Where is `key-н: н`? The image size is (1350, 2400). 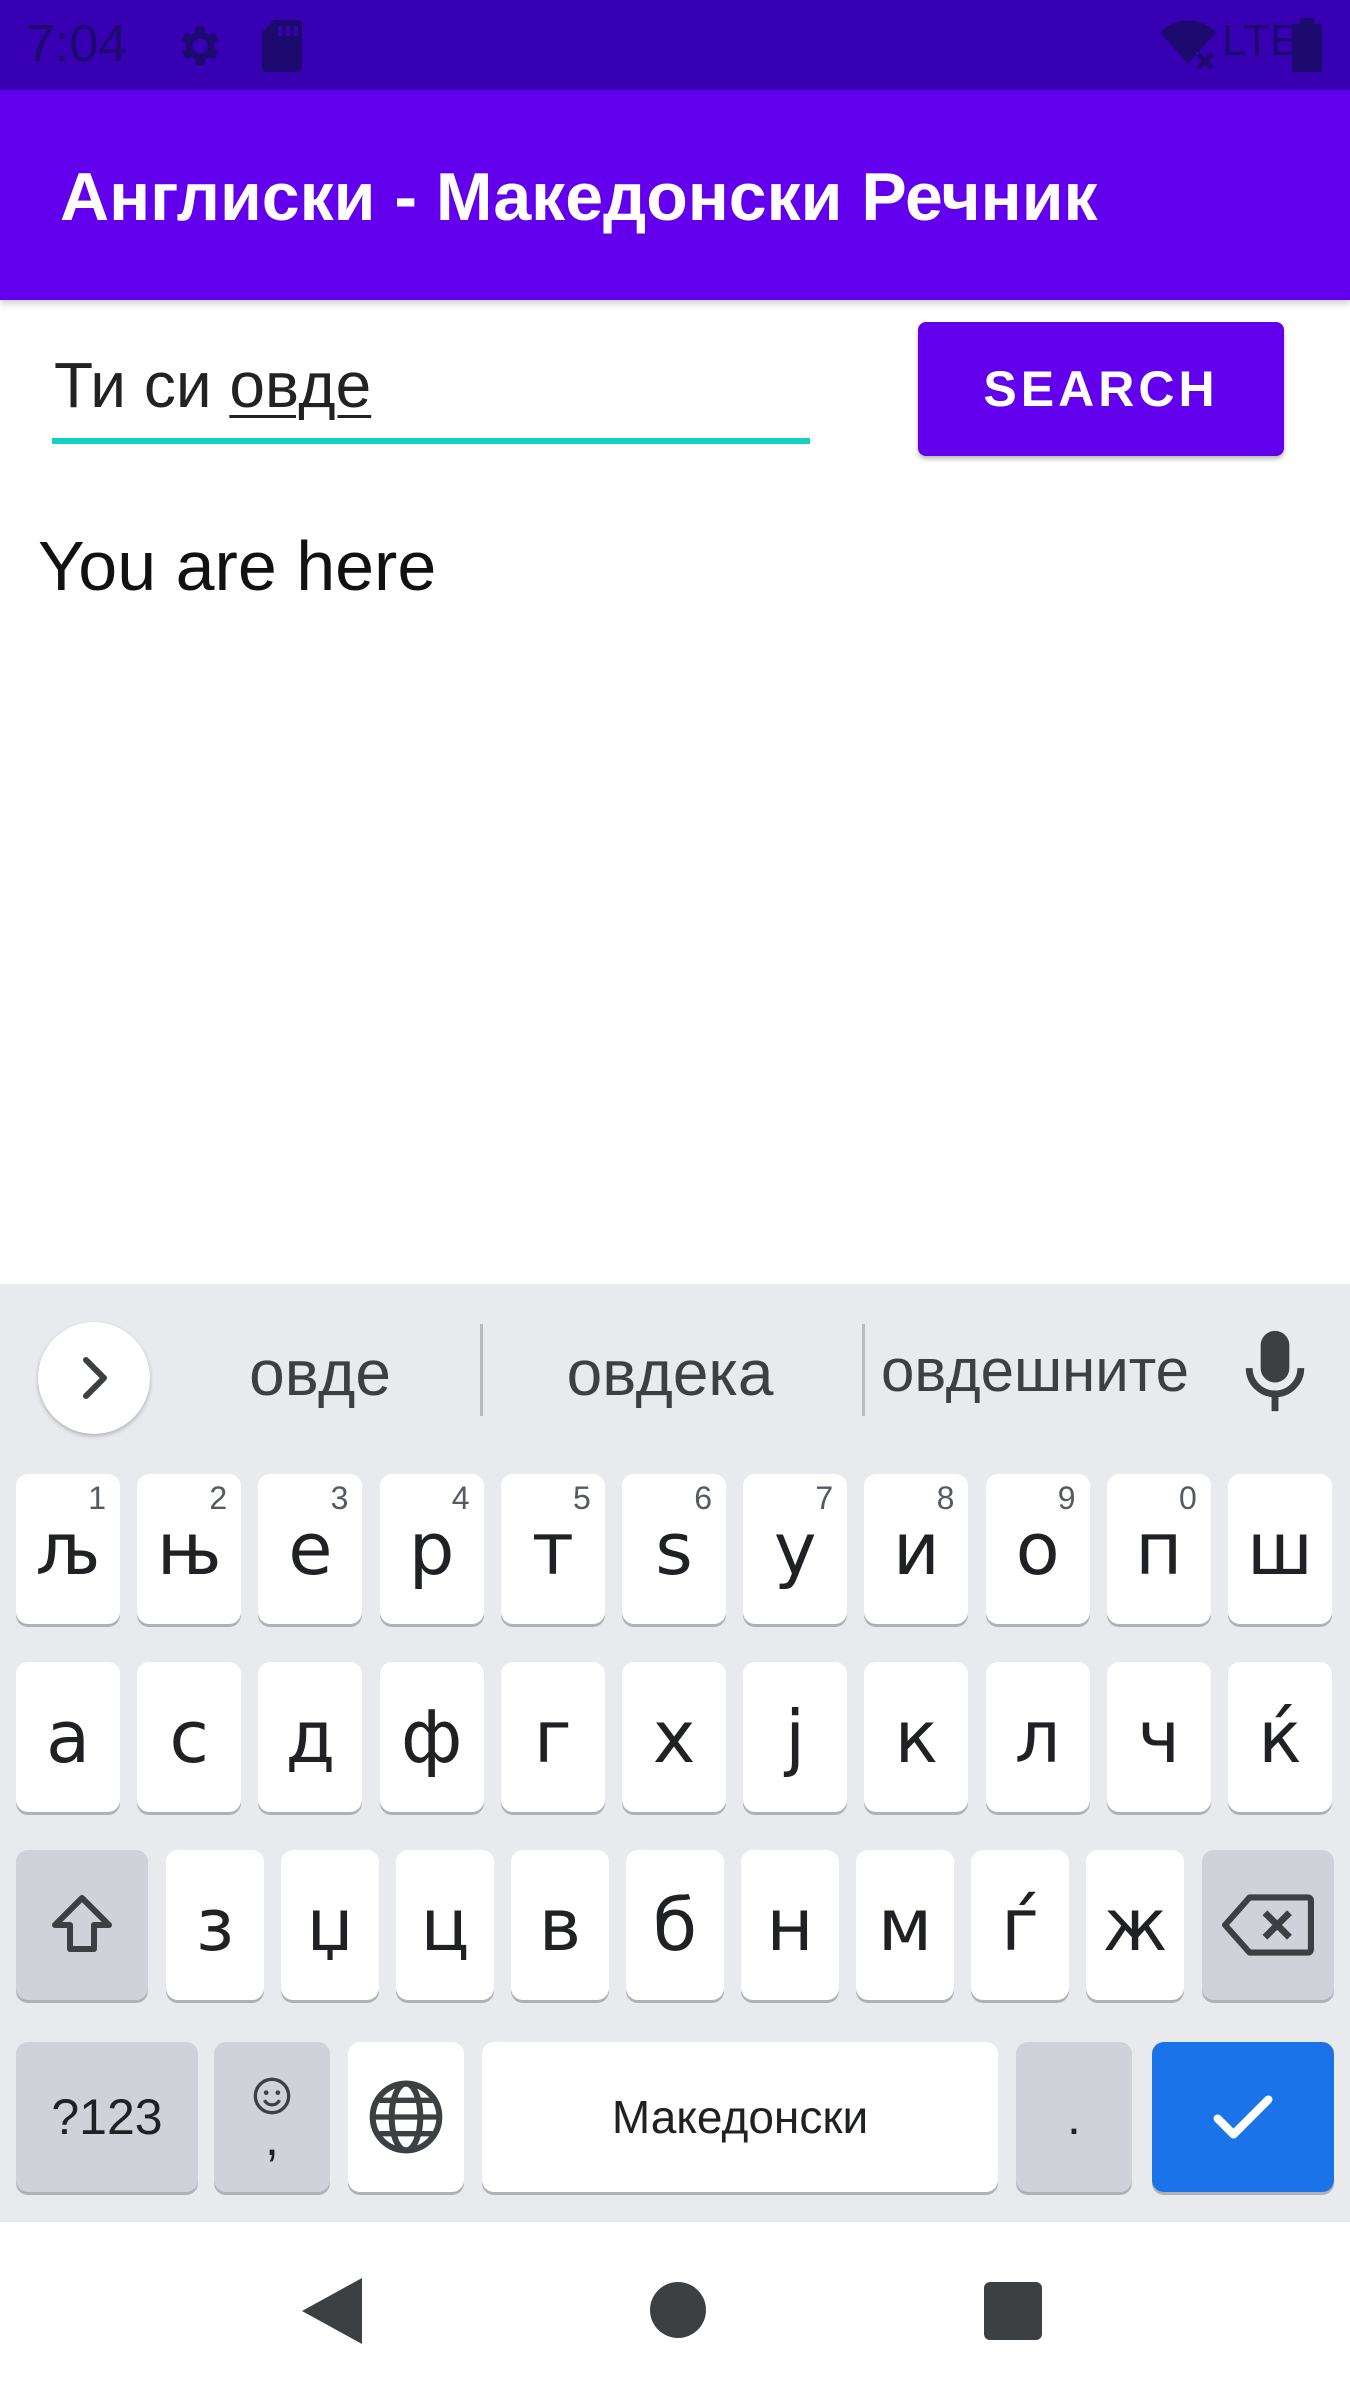
key-н: н is located at coordinates (790, 1925).